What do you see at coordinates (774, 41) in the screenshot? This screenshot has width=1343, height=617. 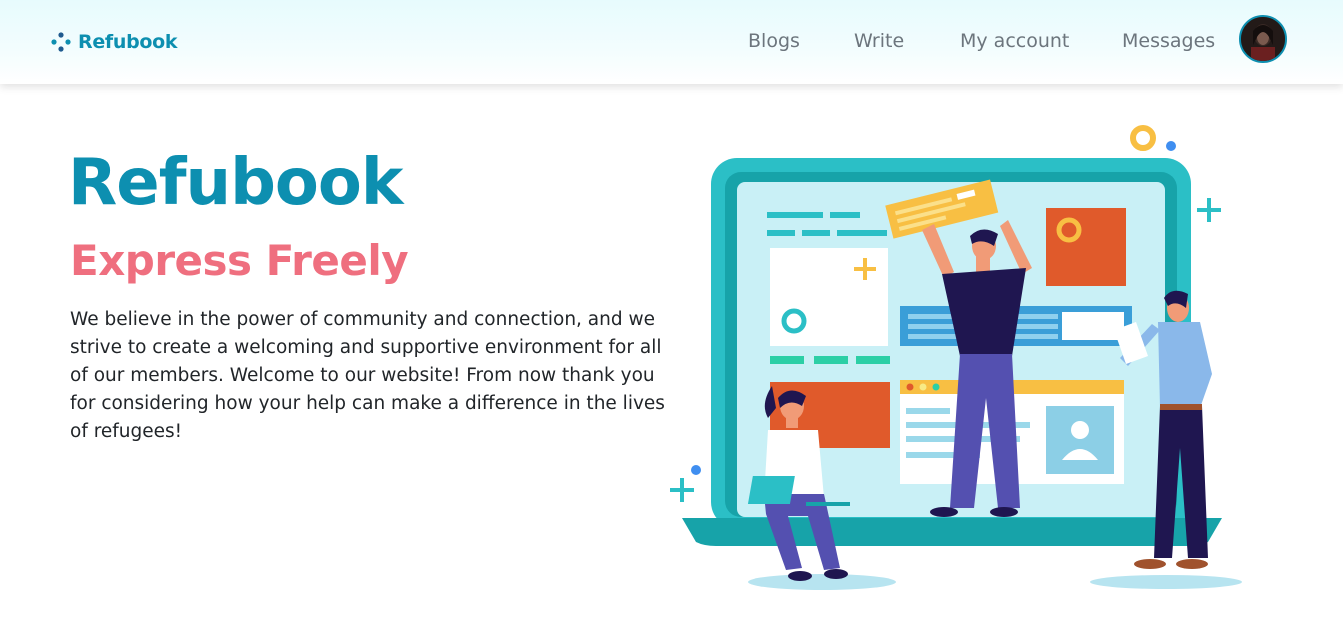 I see `nav-link-blogs: Blogs` at bounding box center [774, 41].